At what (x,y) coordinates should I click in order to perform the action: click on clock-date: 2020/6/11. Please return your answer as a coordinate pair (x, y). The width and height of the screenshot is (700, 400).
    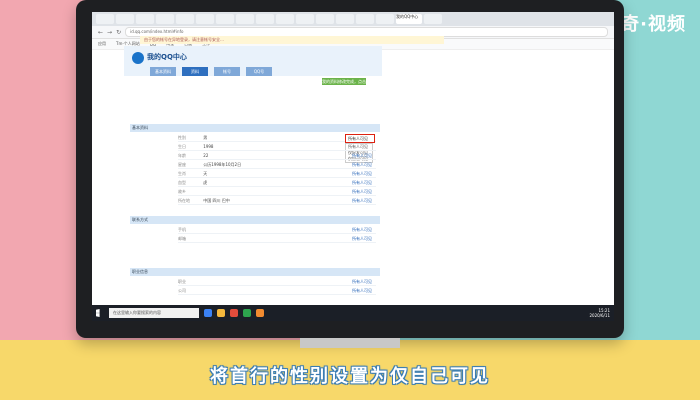
    Looking at the image, I should click on (599, 315).